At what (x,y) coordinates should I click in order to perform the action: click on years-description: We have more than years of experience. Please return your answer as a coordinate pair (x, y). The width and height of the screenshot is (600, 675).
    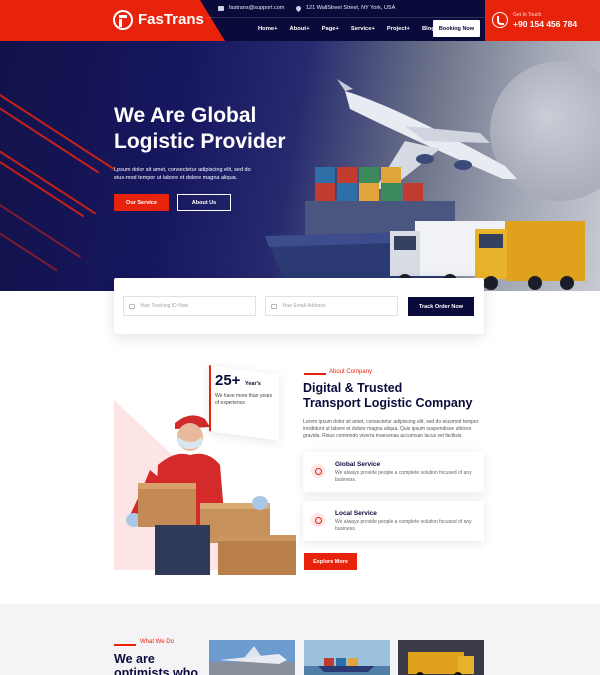
    Looking at the image, I should click on (244, 399).